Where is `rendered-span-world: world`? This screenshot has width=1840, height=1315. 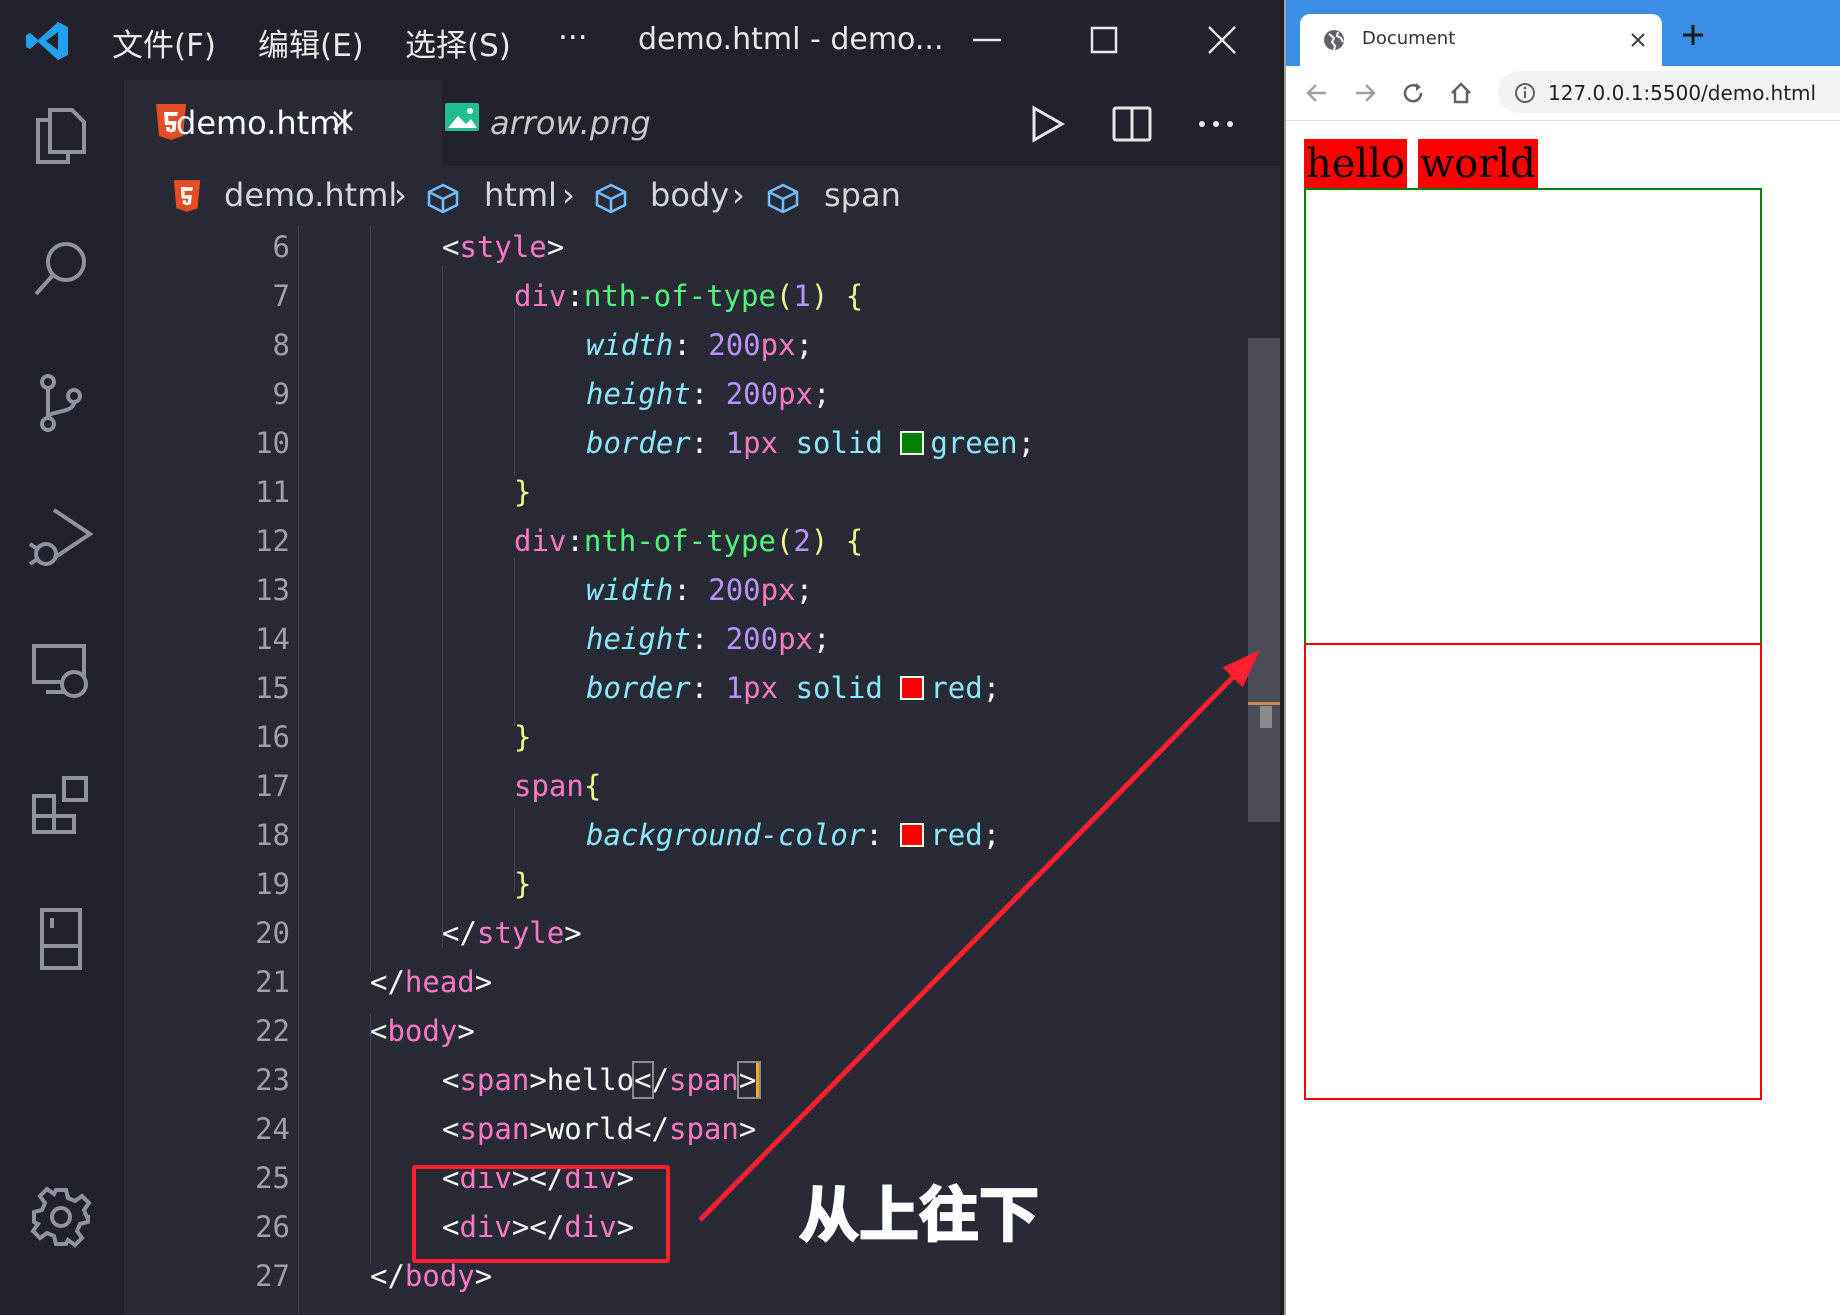
rendered-span-world: world is located at coordinates (1478, 164).